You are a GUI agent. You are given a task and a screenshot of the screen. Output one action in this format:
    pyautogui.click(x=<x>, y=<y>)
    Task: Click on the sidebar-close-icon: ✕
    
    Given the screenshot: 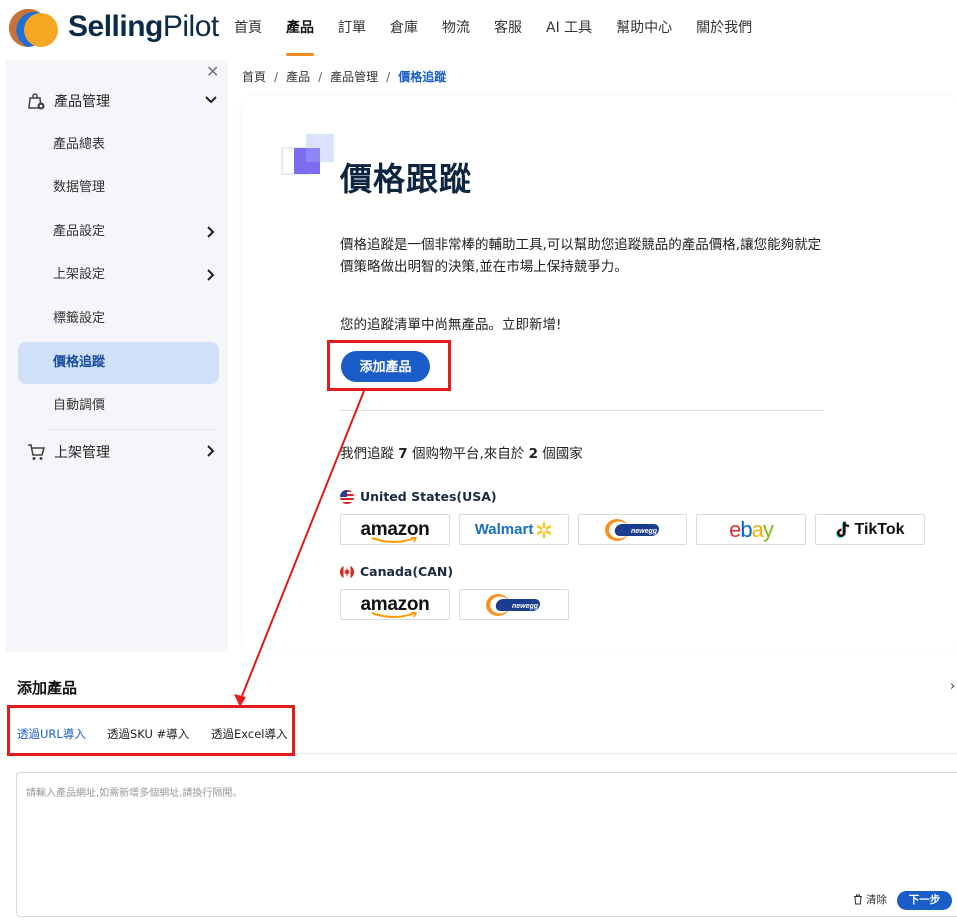 What is the action you would take?
    pyautogui.click(x=212, y=71)
    